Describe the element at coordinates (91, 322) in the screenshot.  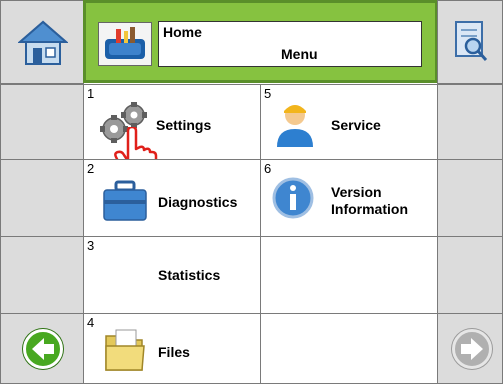
I see `menu-item-number: 4` at that location.